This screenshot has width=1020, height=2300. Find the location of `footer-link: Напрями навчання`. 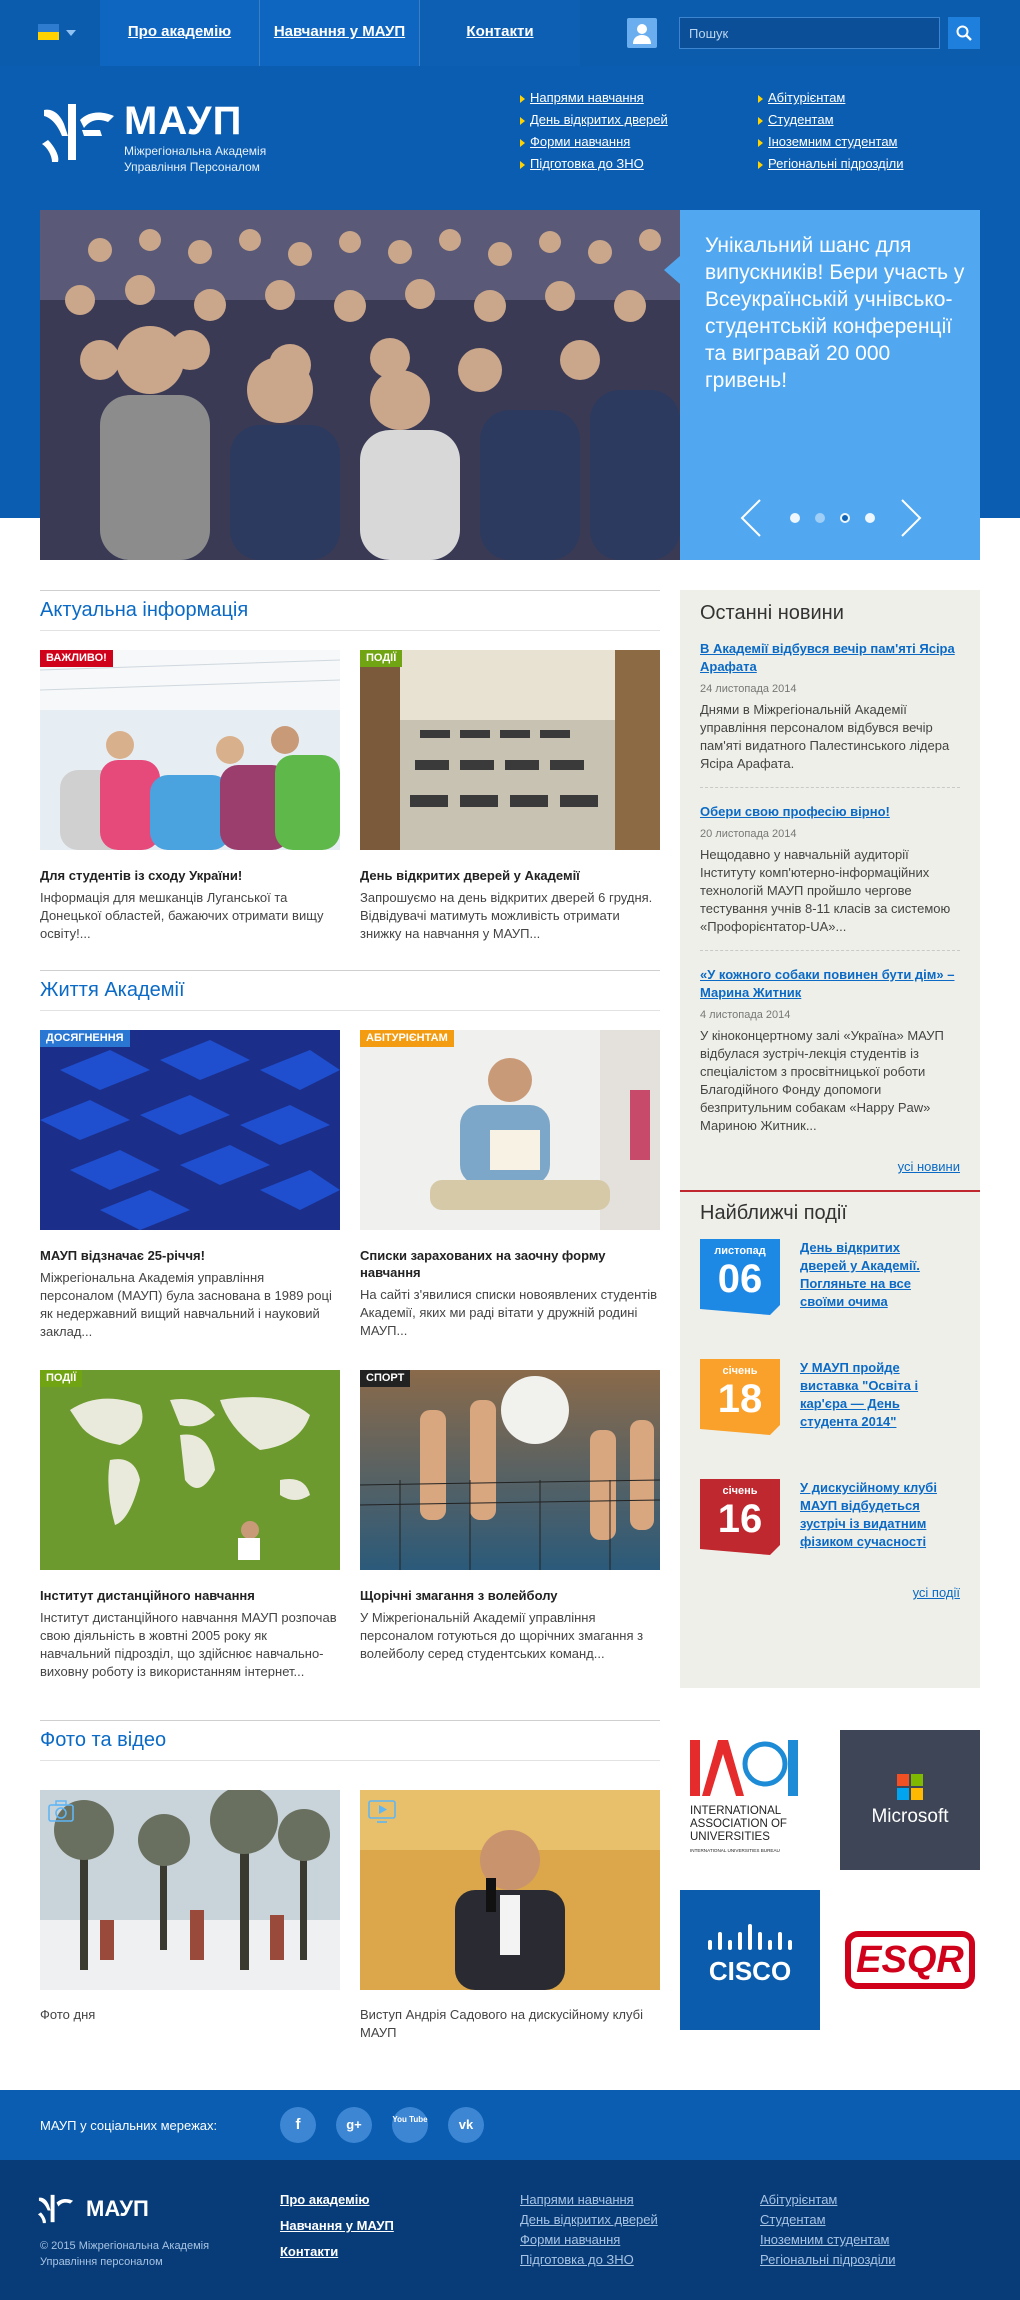

footer-link: Напрями навчання is located at coordinates (577, 2199).